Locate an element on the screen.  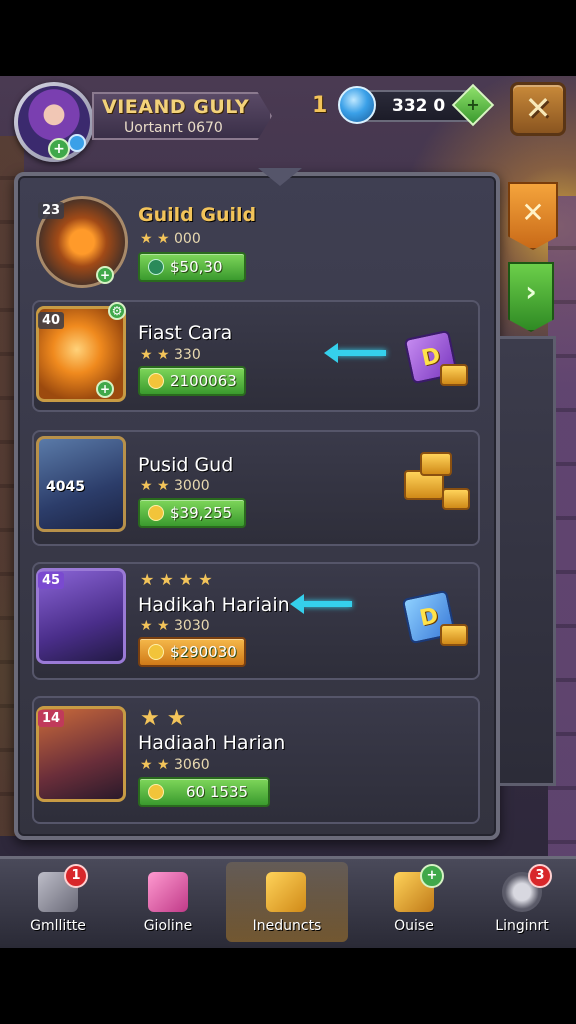
price-button: 2100063 is located at coordinates (192, 381).